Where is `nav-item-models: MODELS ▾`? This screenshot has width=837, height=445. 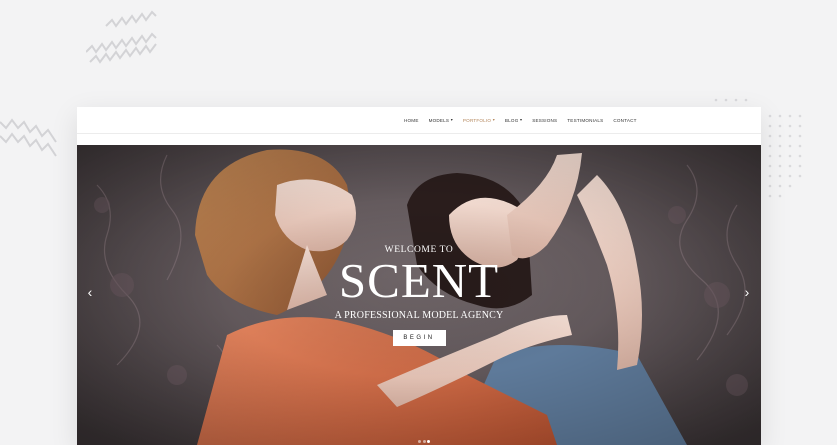 nav-item-models: MODELS ▾ is located at coordinates (441, 120).